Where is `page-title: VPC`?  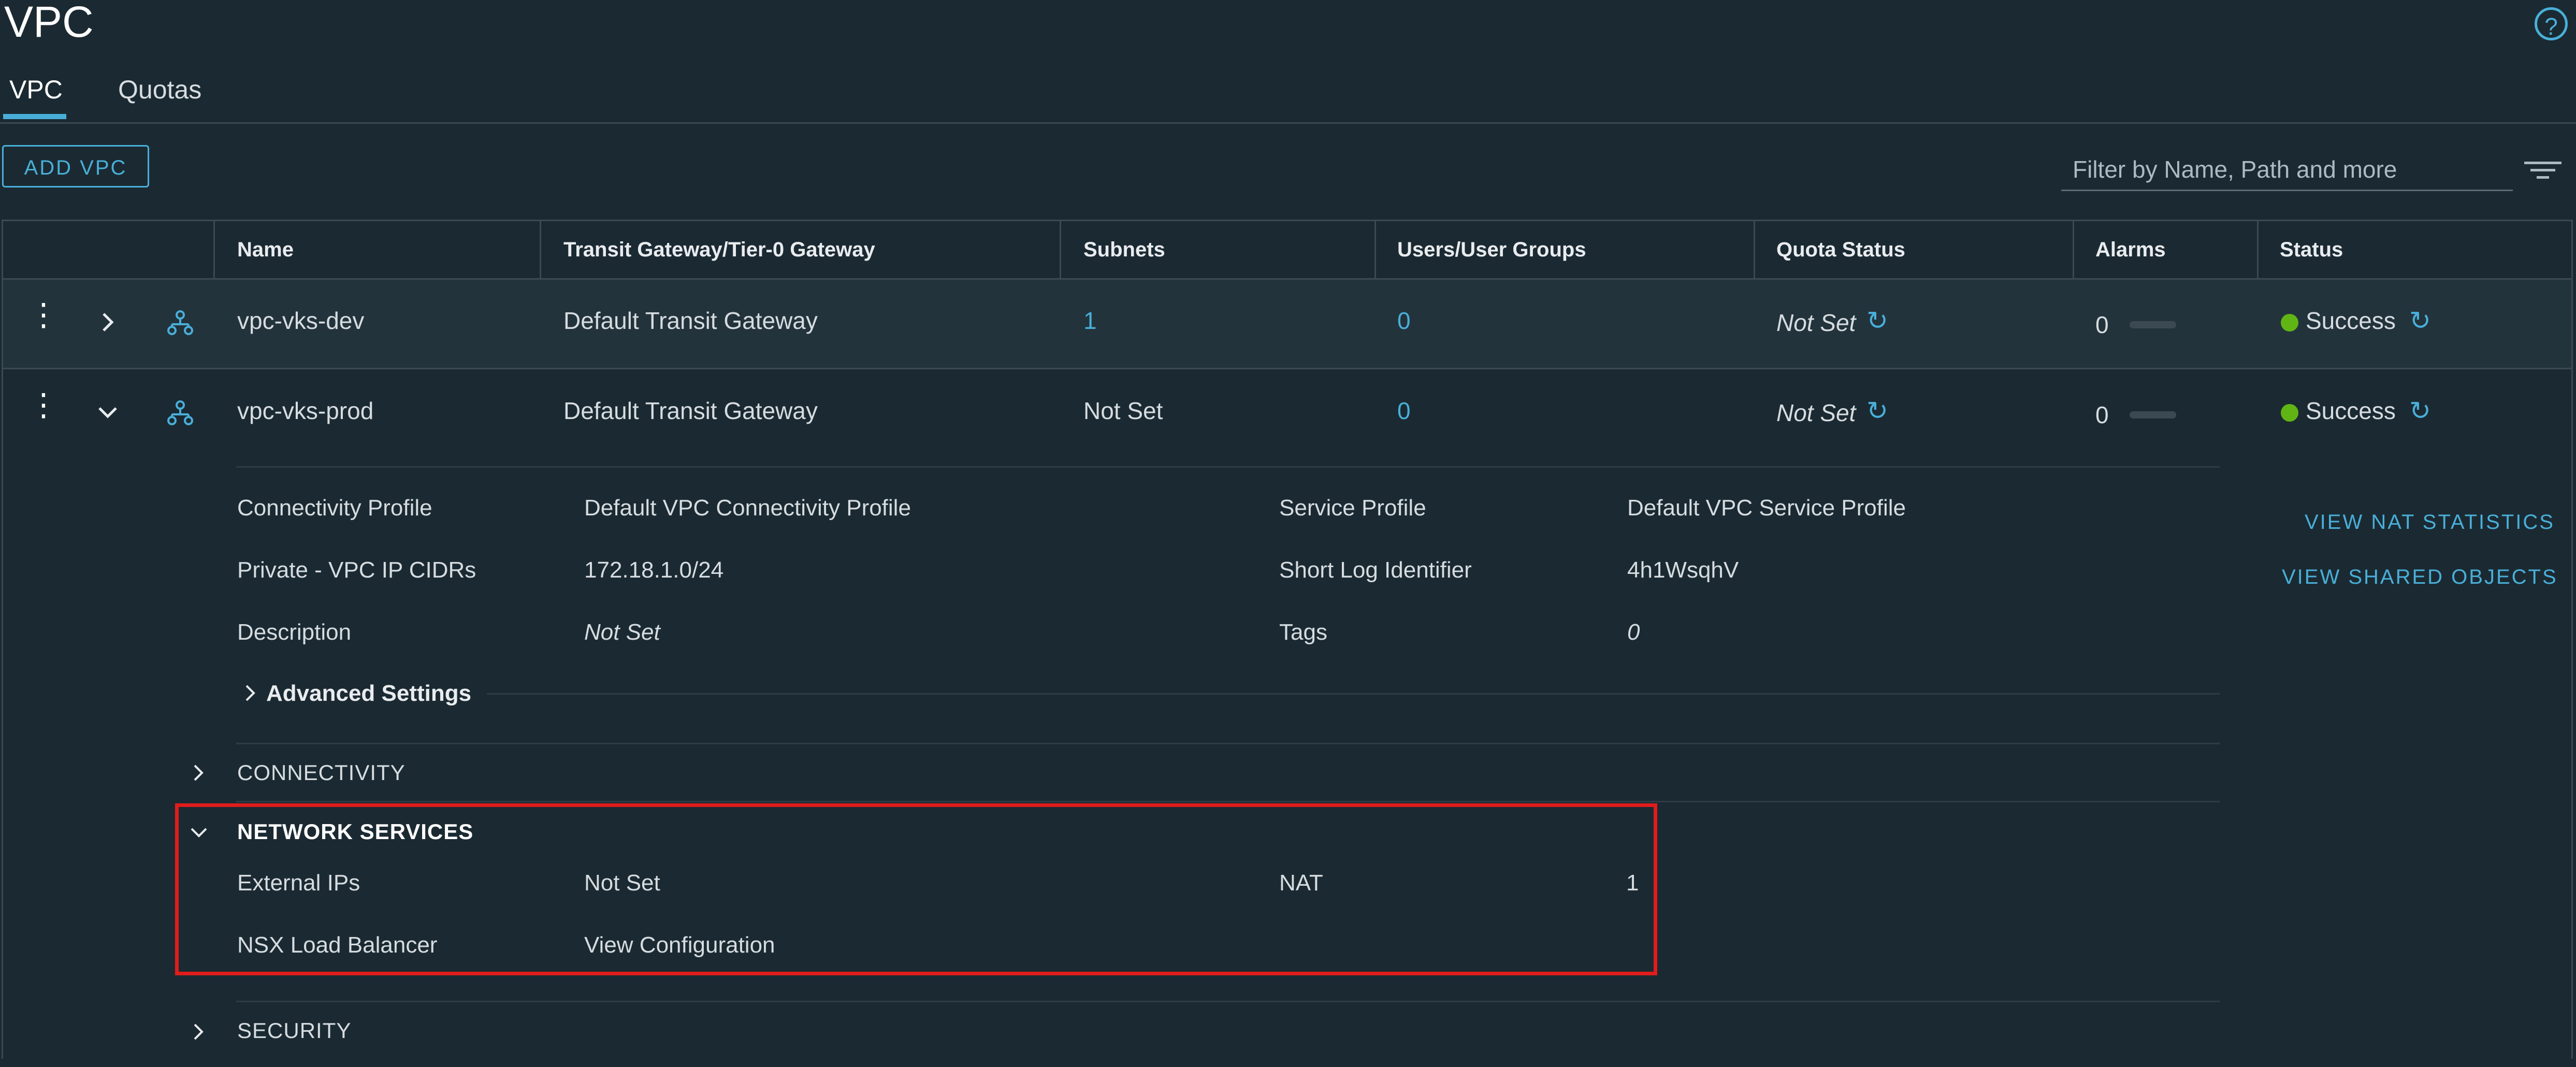
page-title: VPC is located at coordinates (49, 23).